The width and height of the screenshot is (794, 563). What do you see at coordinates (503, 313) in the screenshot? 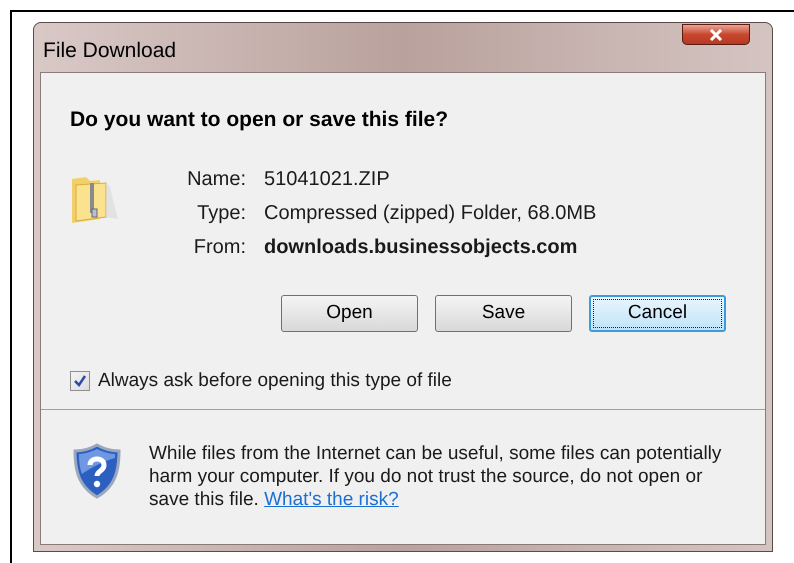
I see `dialog-button: Save` at bounding box center [503, 313].